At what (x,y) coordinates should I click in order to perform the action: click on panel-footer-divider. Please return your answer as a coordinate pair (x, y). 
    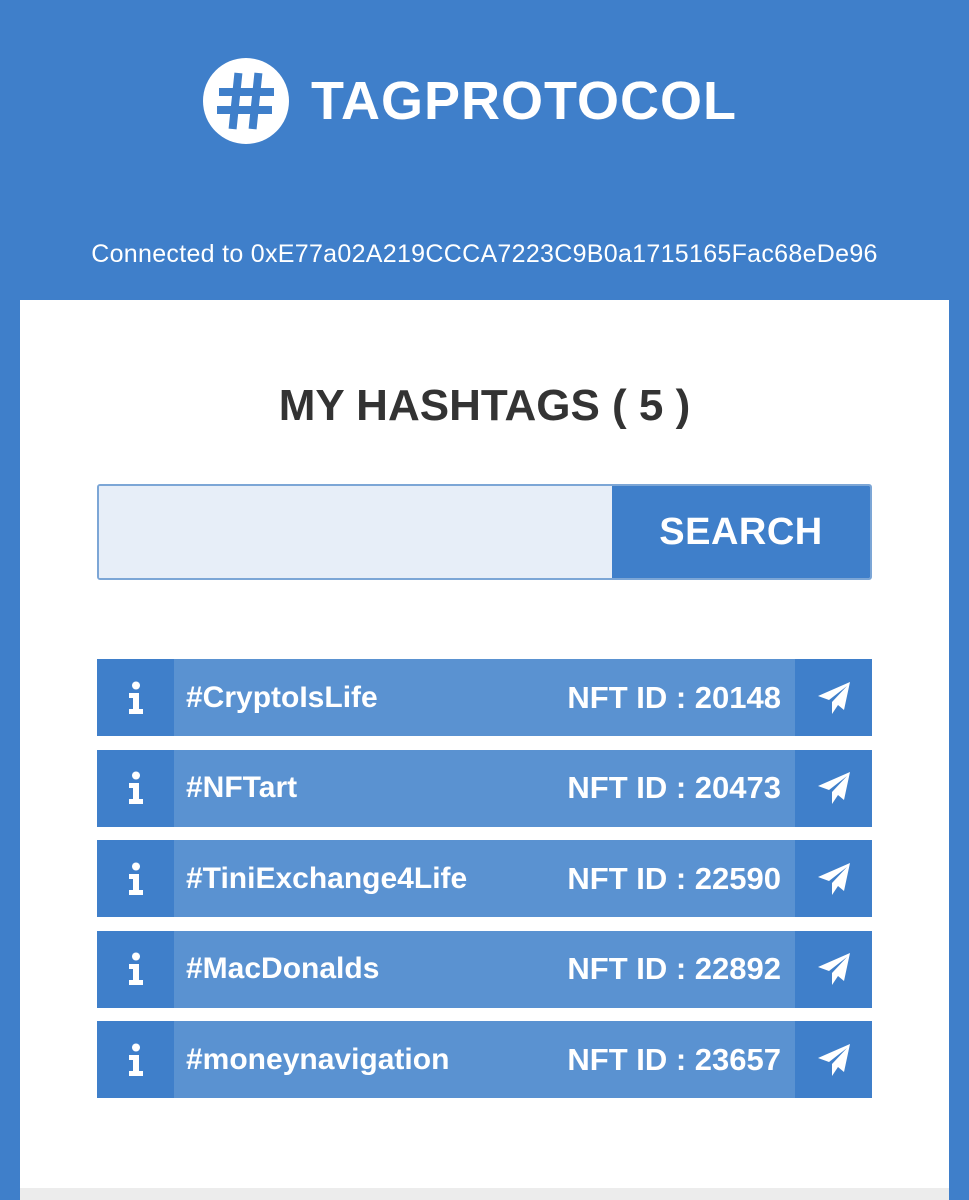
    Looking at the image, I should click on (484, 1194).